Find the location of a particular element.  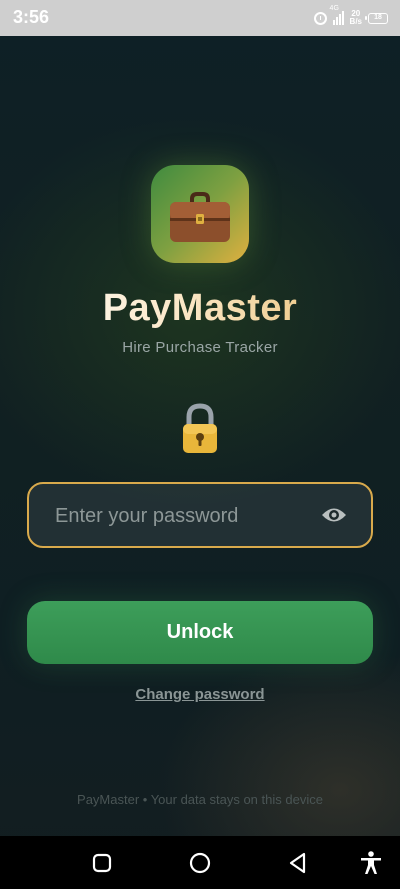

app-logo is located at coordinates (200, 214).